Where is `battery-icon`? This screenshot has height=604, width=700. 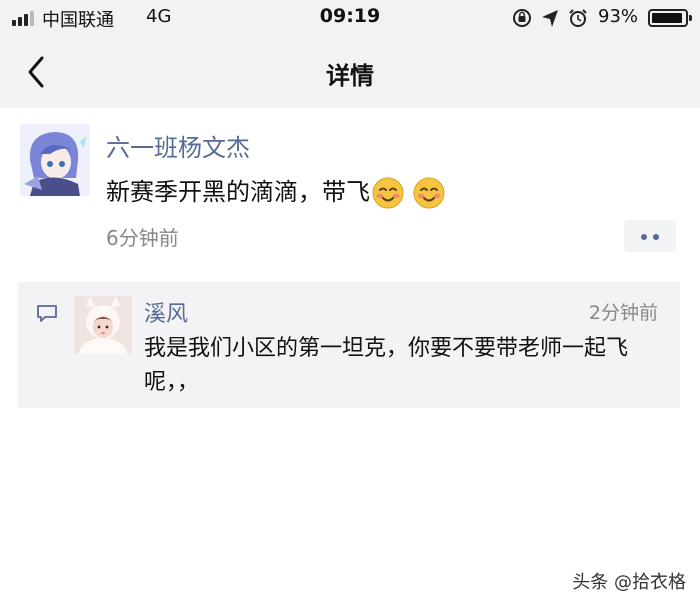 battery-icon is located at coordinates (670, 18).